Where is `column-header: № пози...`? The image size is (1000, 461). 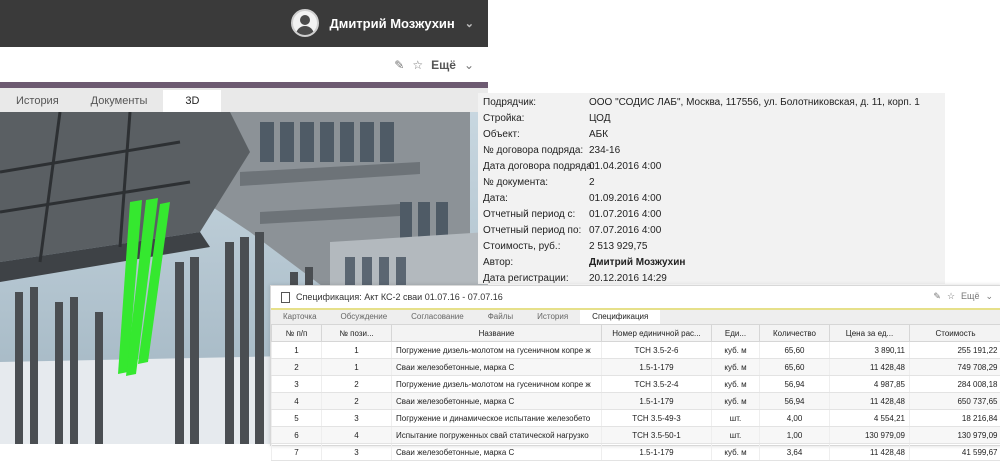
column-header: № пози... is located at coordinates (357, 333).